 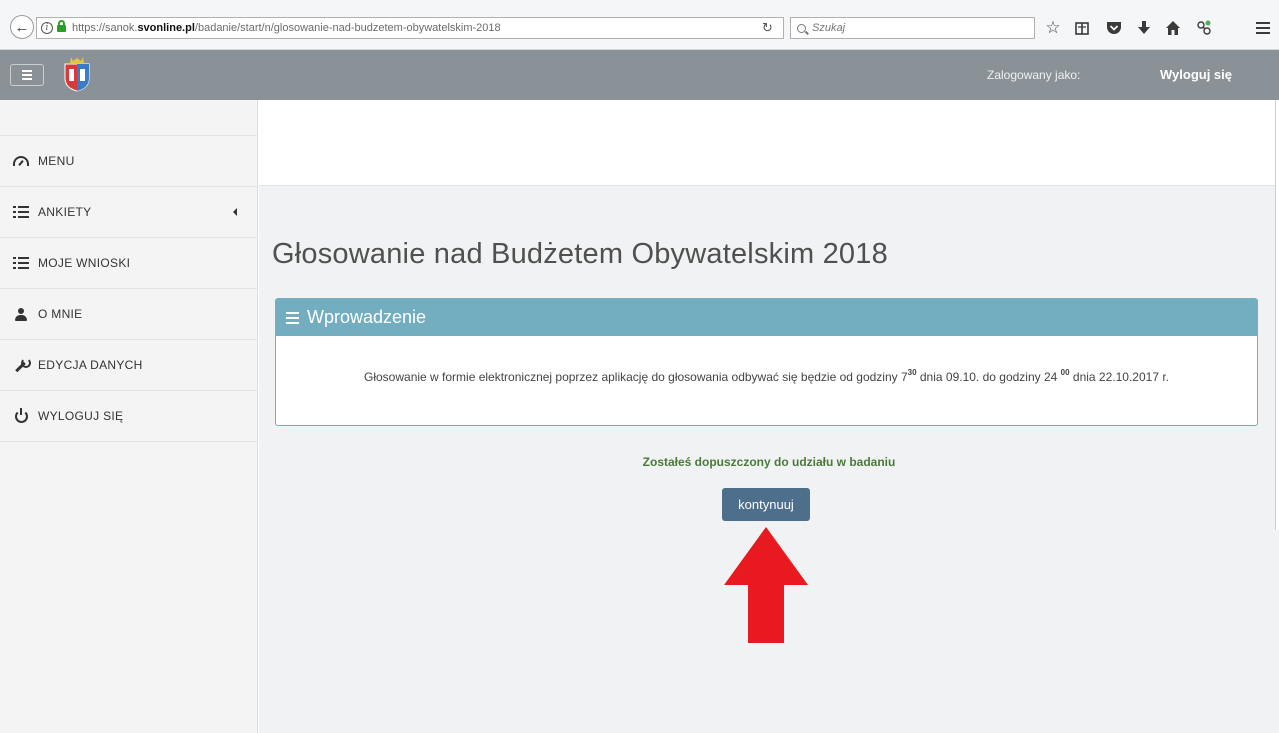 What do you see at coordinates (1034, 75) in the screenshot?
I see `logged-in-label: Zalogowany jako:` at bounding box center [1034, 75].